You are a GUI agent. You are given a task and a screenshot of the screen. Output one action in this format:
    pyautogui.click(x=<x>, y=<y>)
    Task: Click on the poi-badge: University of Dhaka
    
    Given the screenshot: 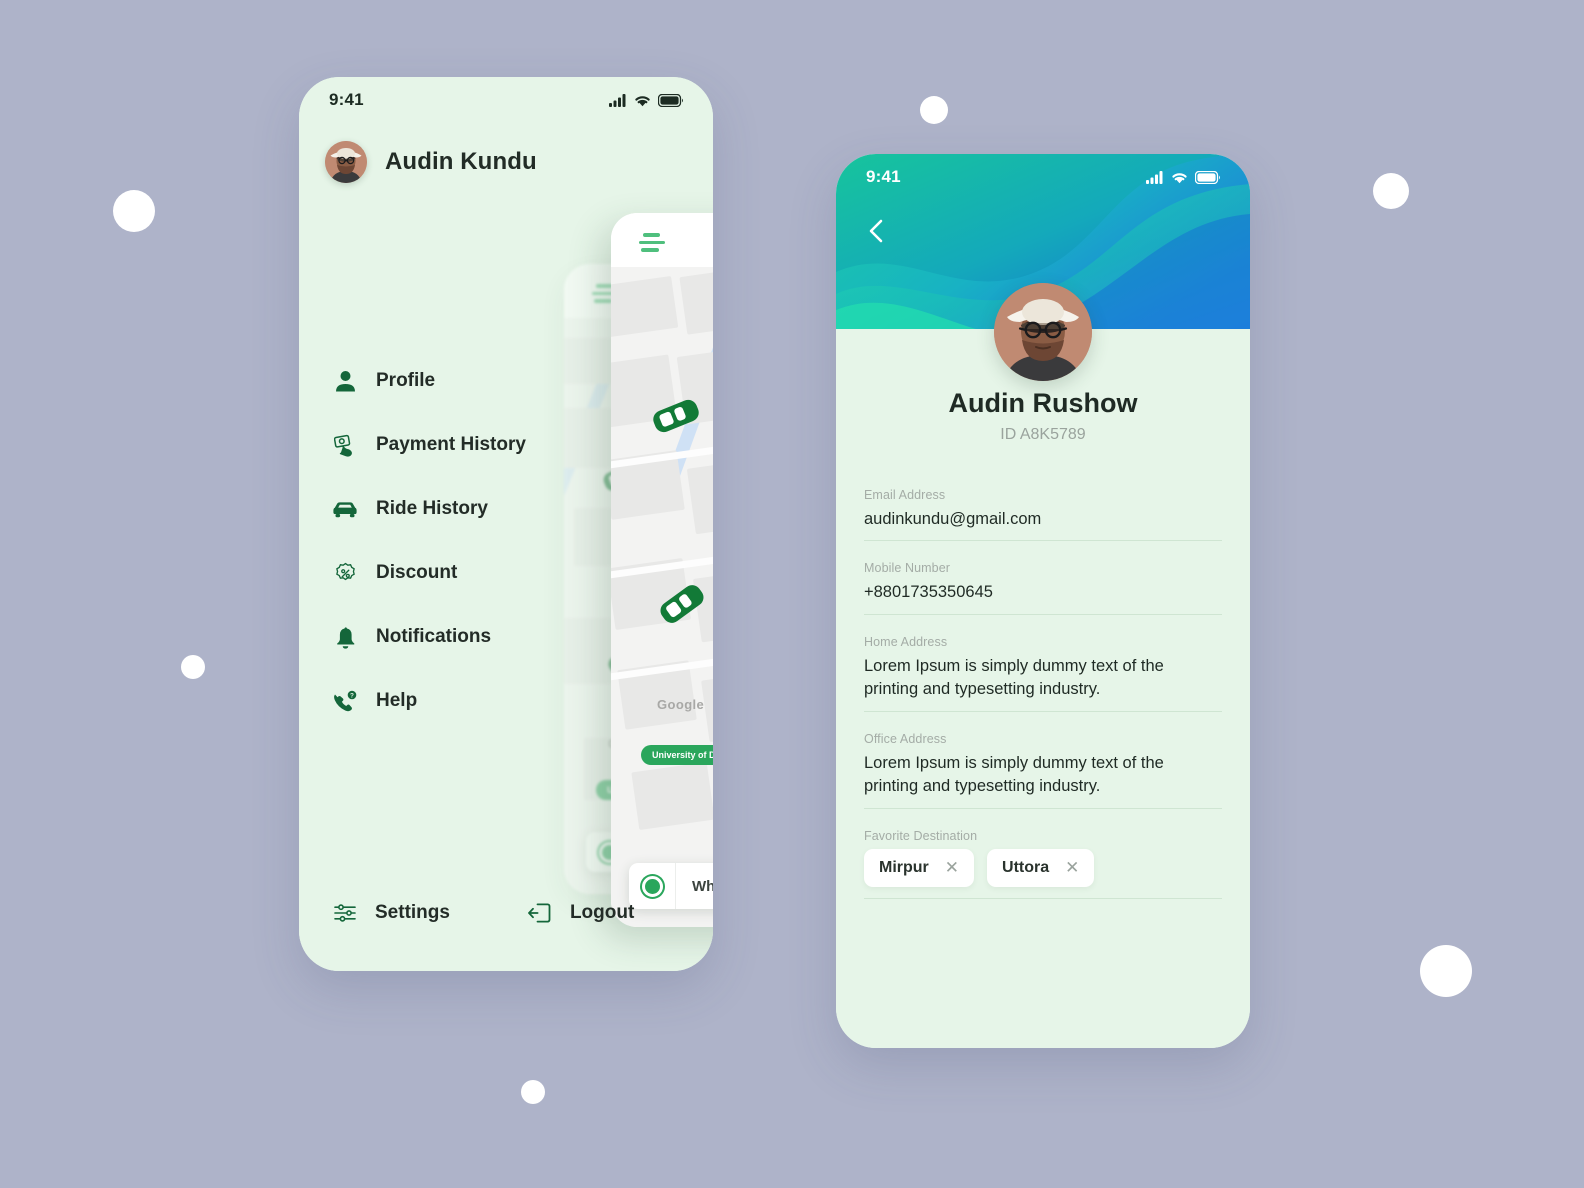 What is the action you would take?
    pyautogui.click(x=677, y=755)
    